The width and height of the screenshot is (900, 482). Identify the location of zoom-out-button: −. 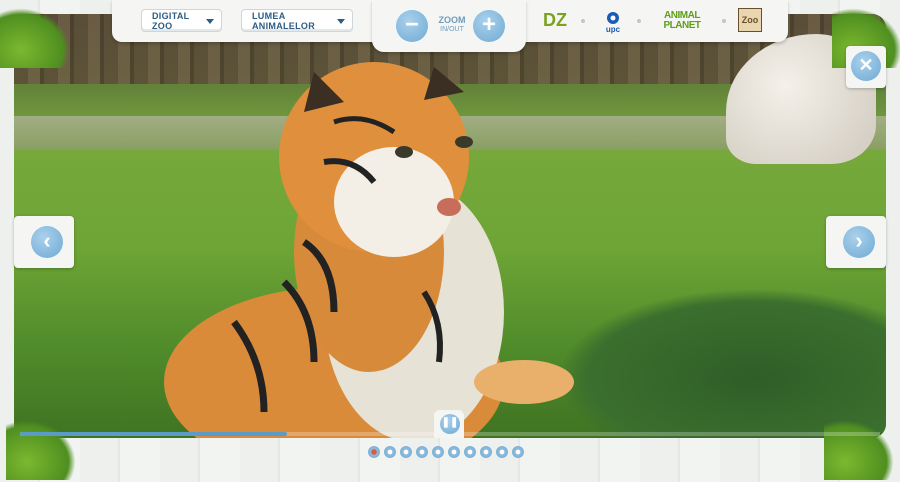
(412, 26).